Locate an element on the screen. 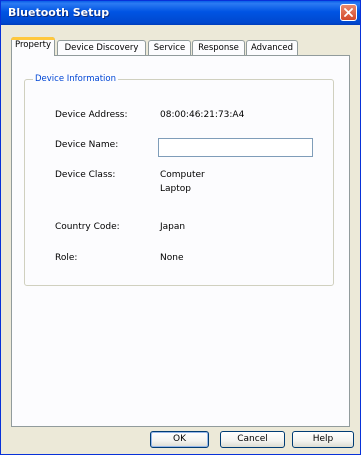  tab-response: Response is located at coordinates (218, 47).